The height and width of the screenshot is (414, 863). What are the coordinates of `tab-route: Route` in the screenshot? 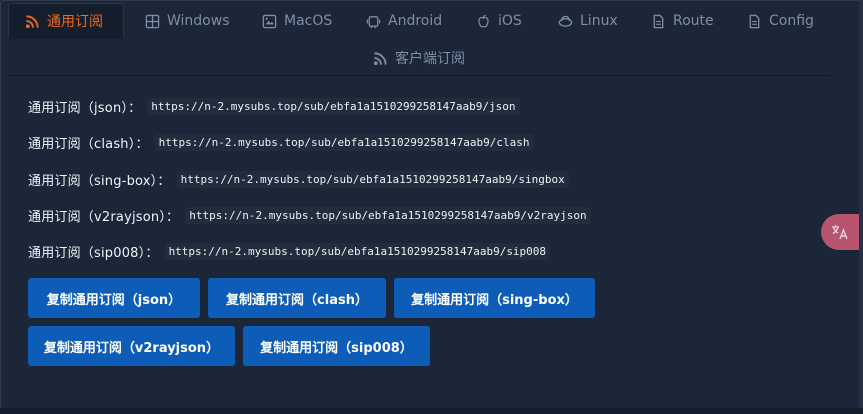 It's located at (682, 21).